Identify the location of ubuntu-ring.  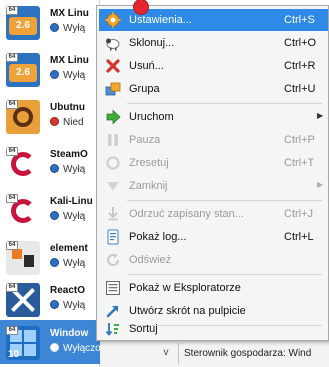
(23, 117).